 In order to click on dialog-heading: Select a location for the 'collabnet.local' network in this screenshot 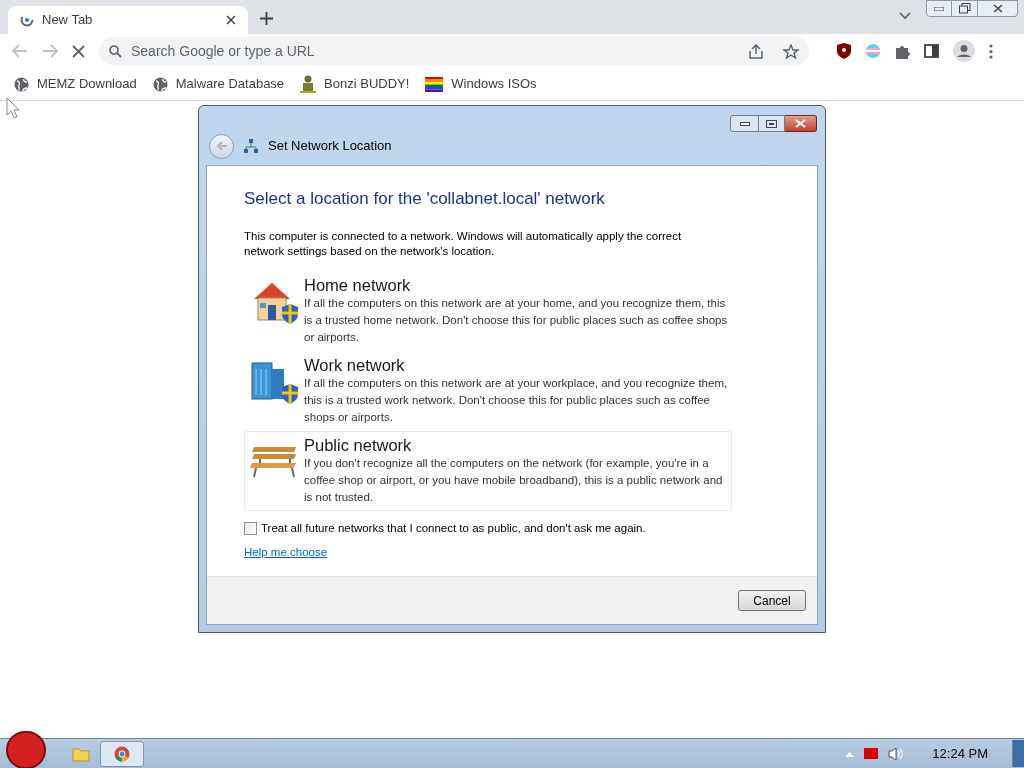, I will do `click(425, 199)`.